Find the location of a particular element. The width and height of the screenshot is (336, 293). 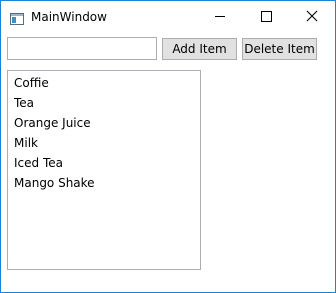

item-input is located at coordinates (82, 48).